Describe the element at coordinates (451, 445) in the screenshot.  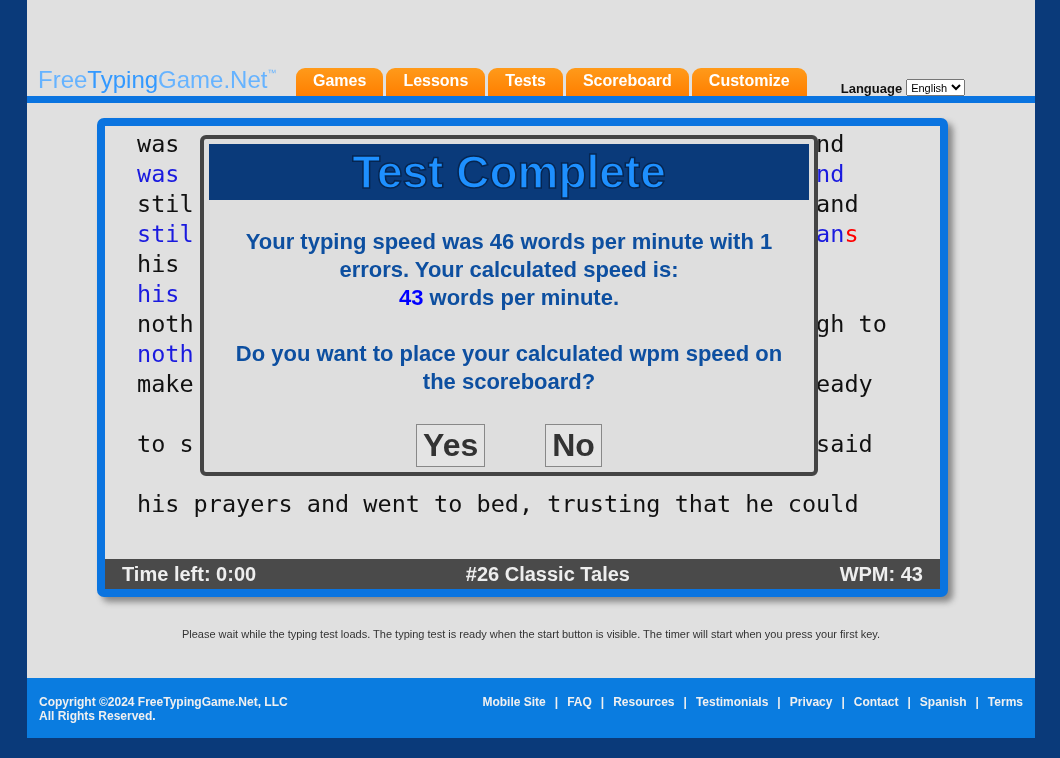
I see `dialog-button: Yes` at that location.